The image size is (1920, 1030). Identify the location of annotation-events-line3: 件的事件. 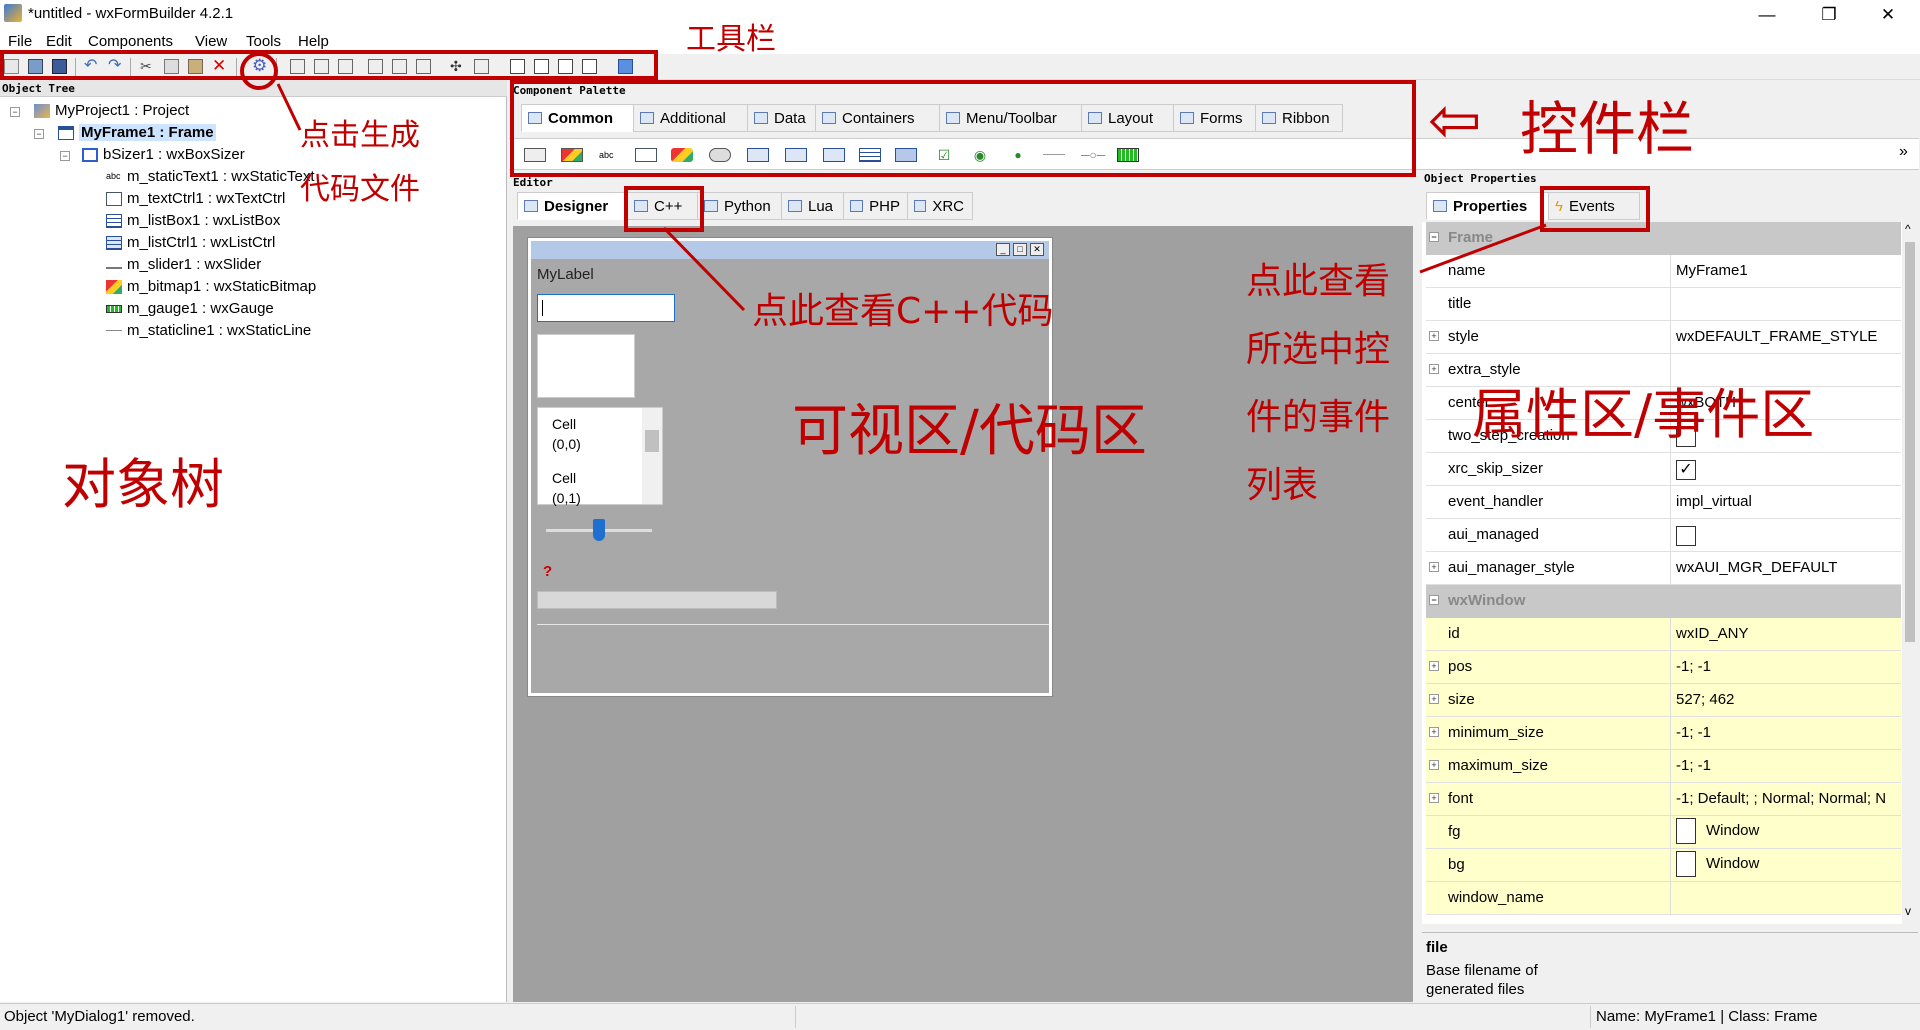
(1318, 417).